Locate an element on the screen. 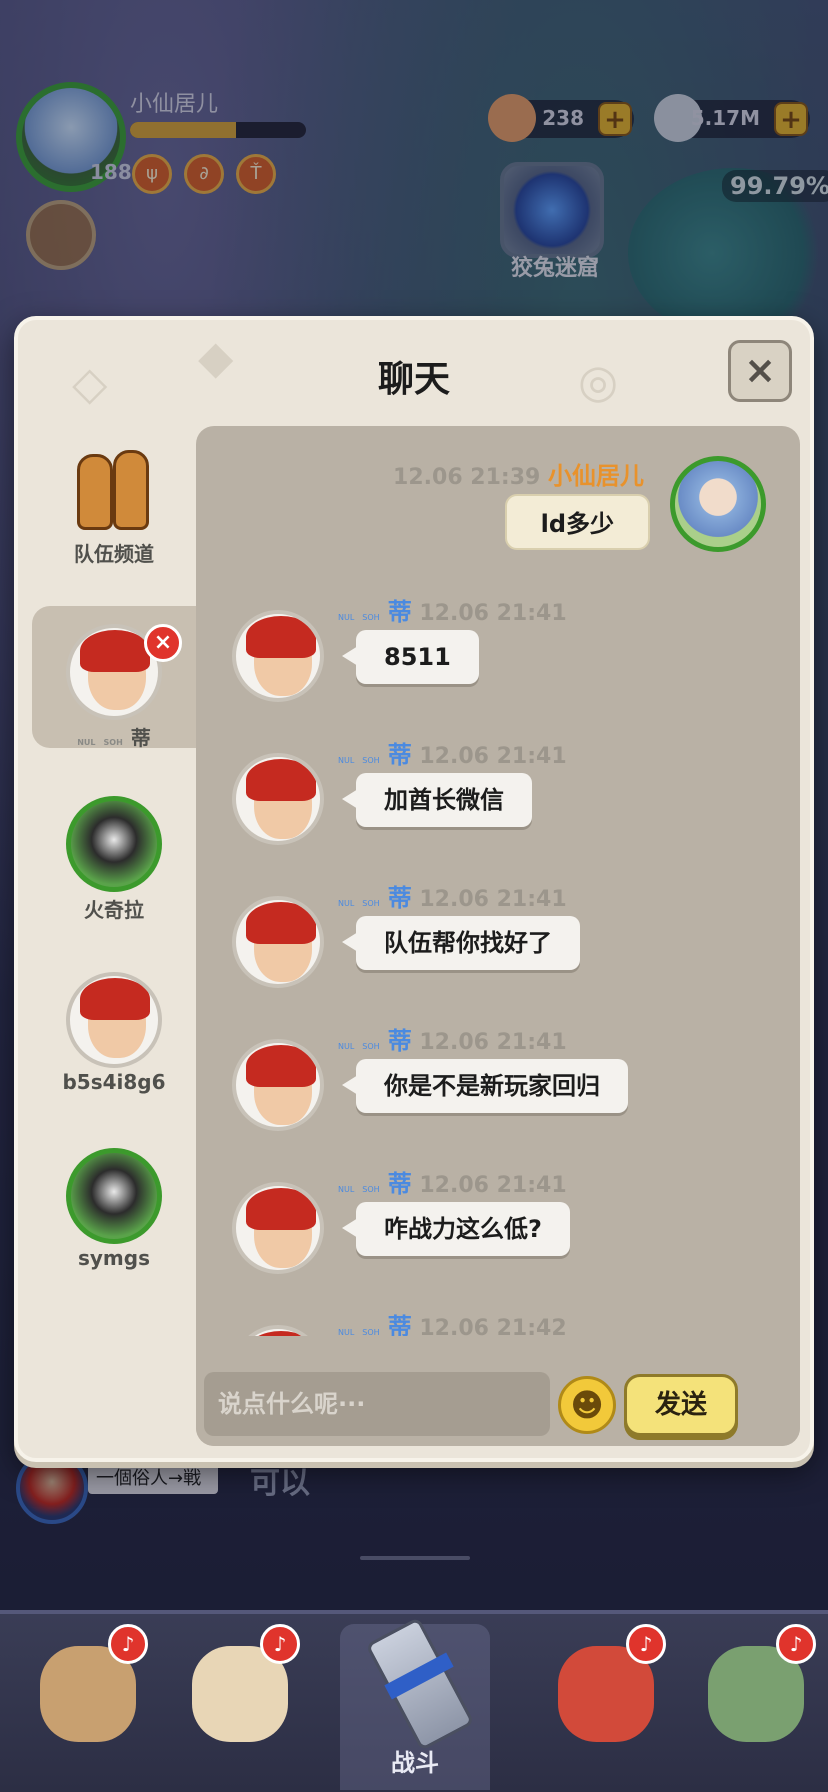 The height and width of the screenshot is (1792, 828). nav-item-pet: ♪ is located at coordinates (605, 1707).